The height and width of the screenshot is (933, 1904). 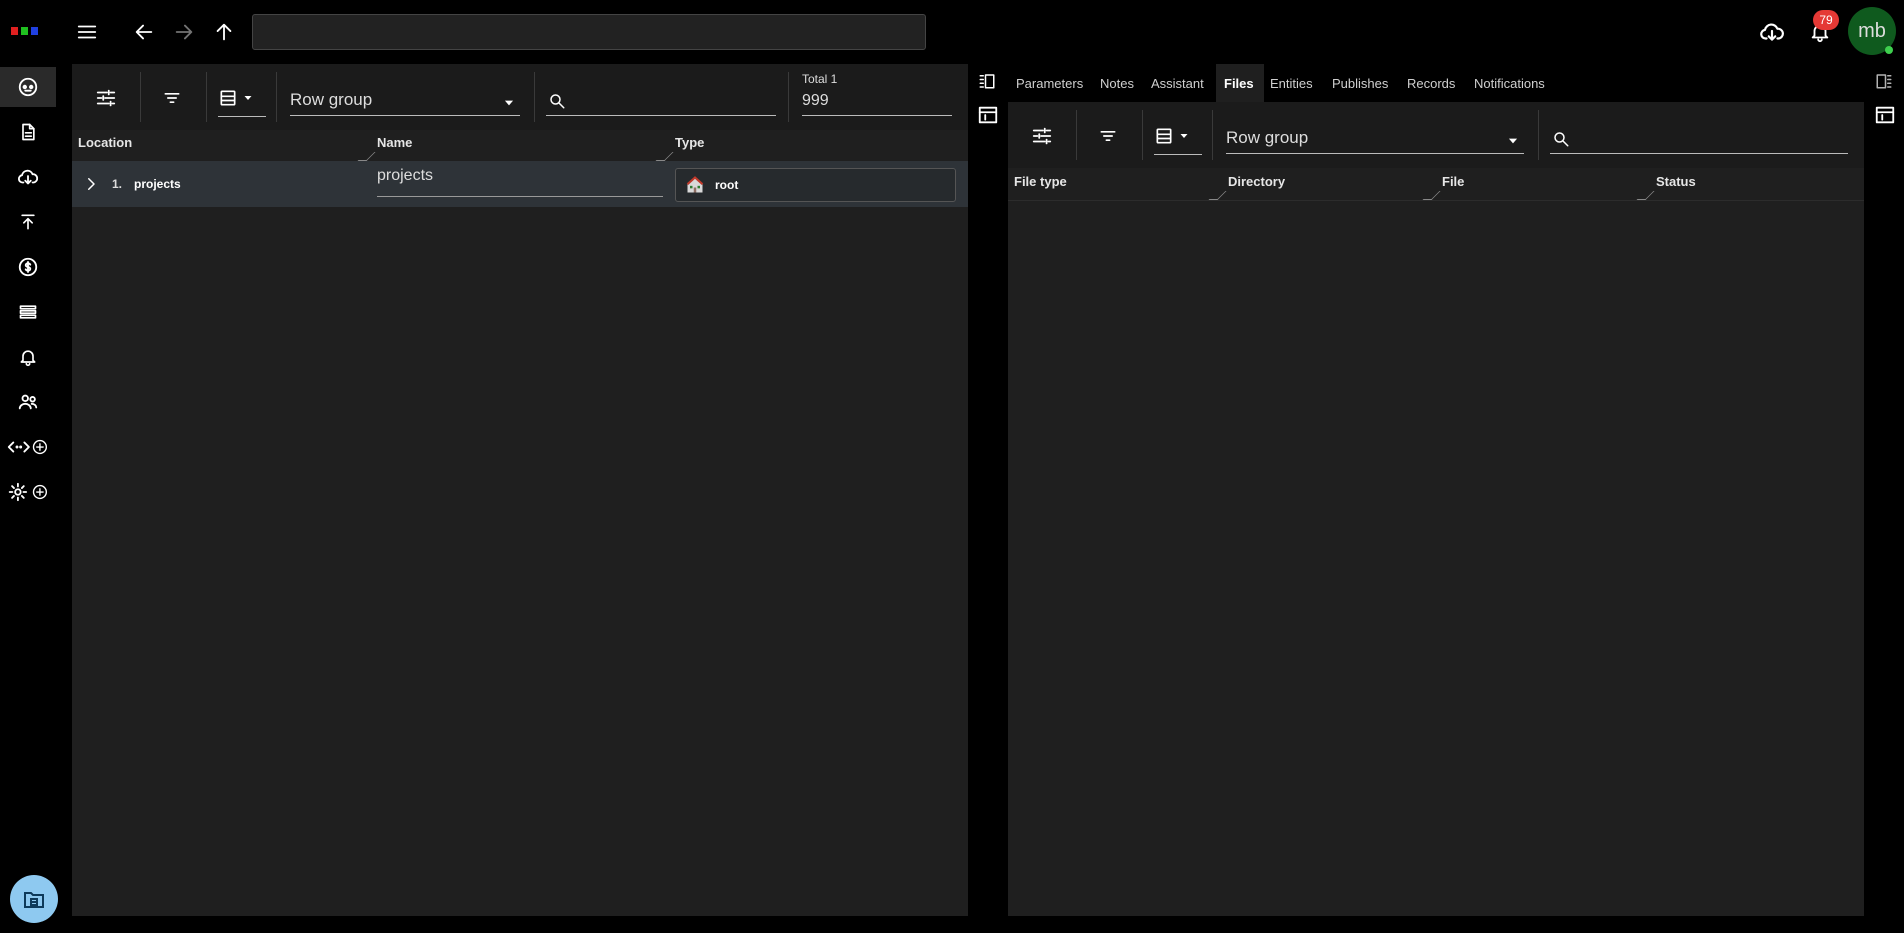 What do you see at coordinates (91, 184) in the screenshot?
I see `chevron-right-icon` at bounding box center [91, 184].